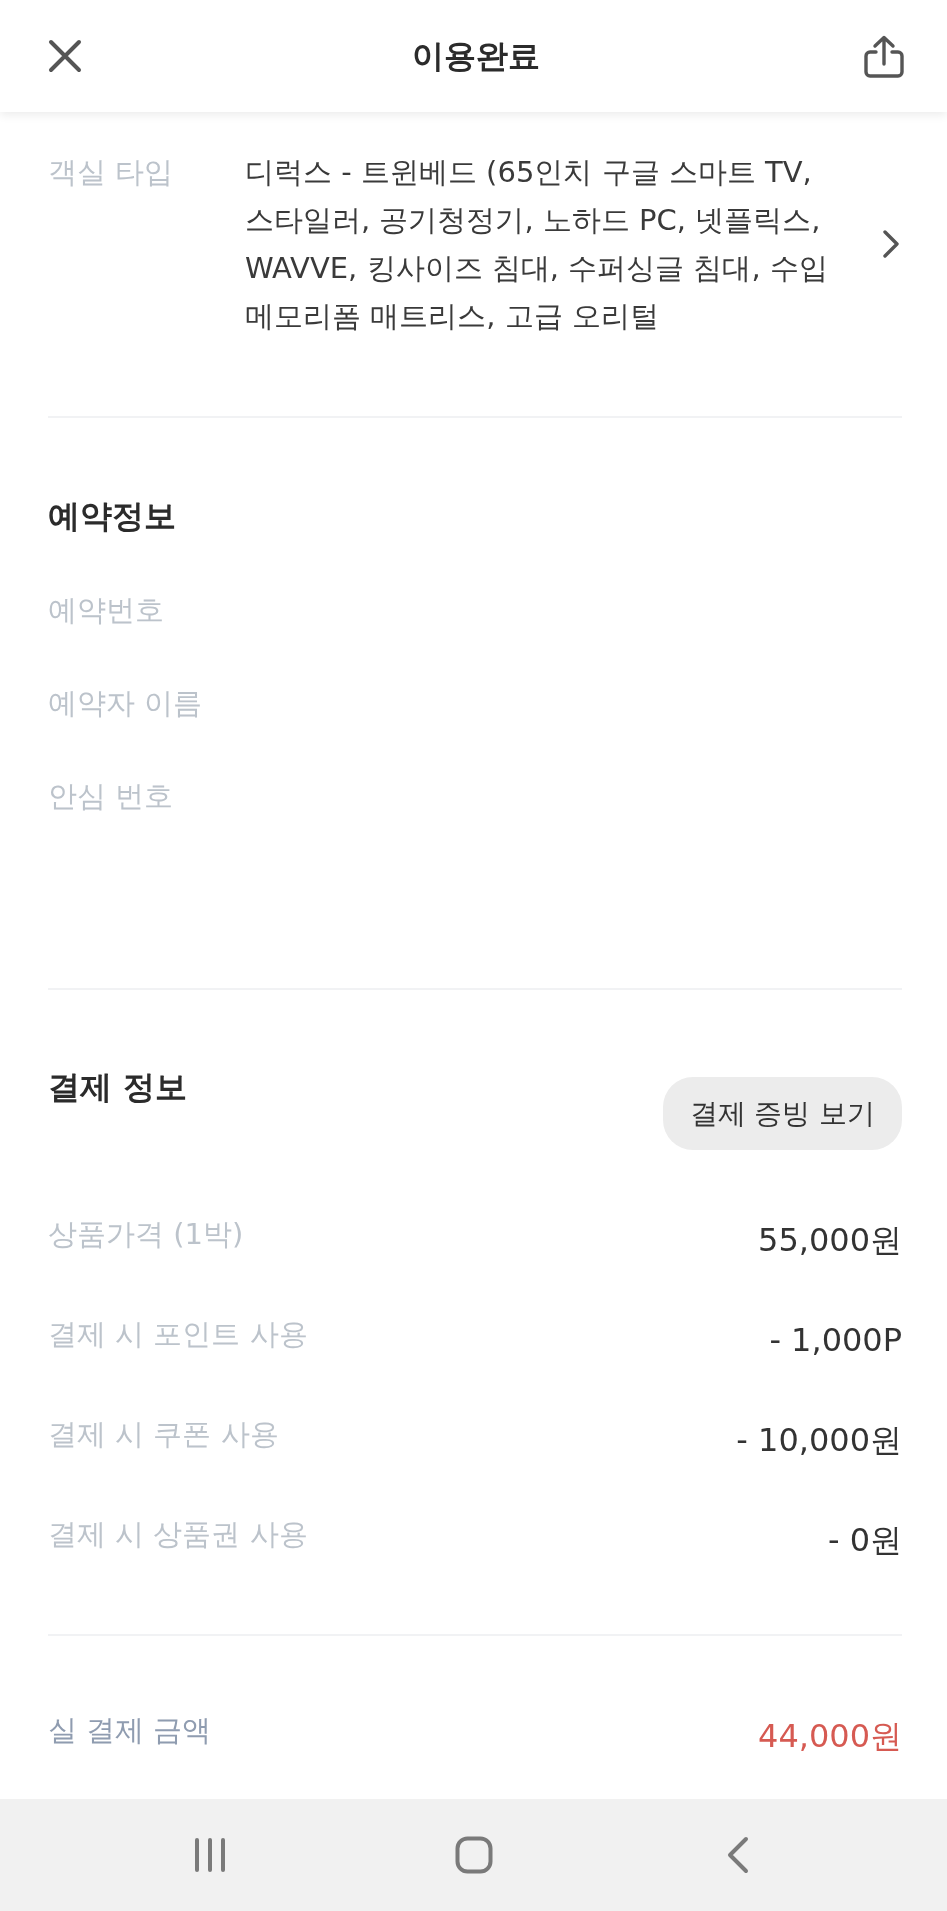 This screenshot has width=947, height=1911. What do you see at coordinates (209, 1855) in the screenshot?
I see `recent-apps-icon` at bounding box center [209, 1855].